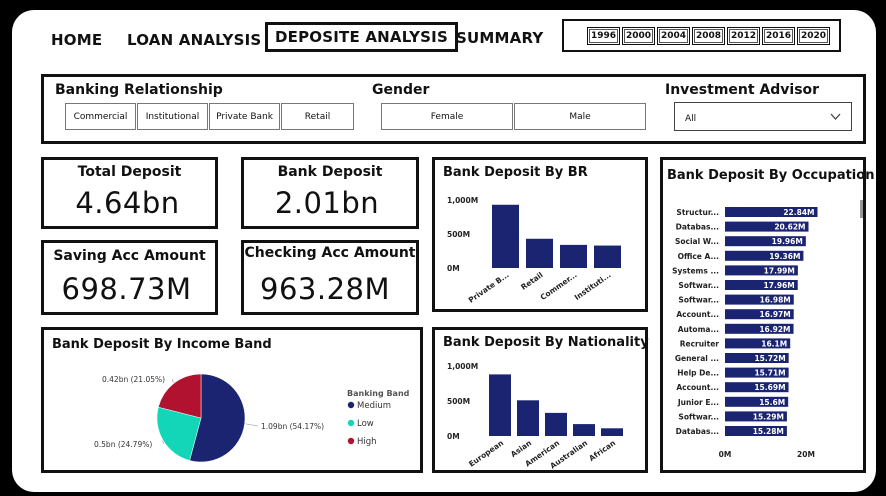  I want to click on year-button: 2008, so click(708, 35).